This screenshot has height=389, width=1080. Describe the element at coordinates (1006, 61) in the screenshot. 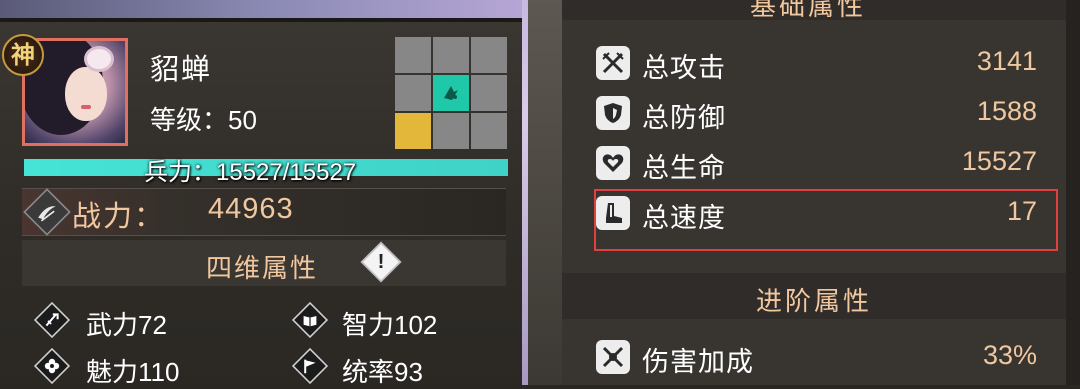

I see `attr-value: 3141` at that location.